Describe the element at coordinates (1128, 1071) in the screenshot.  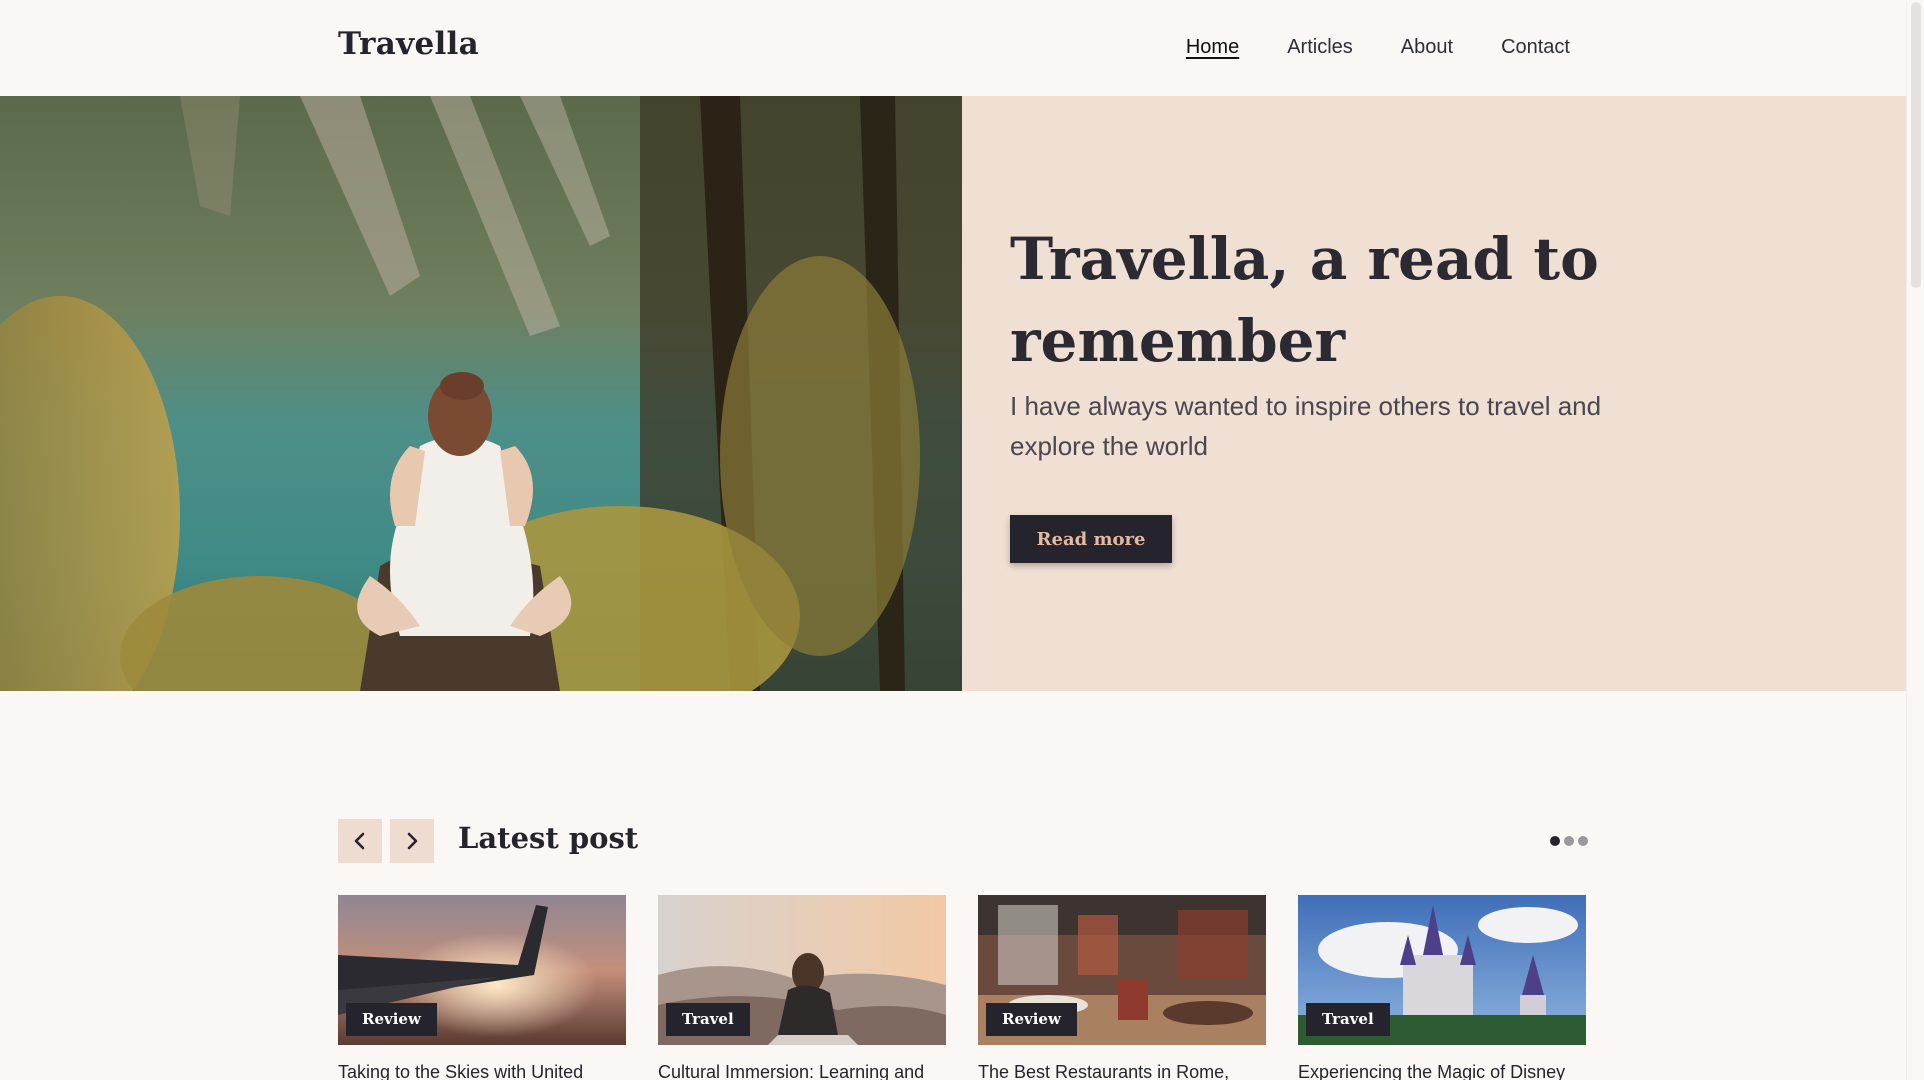
I see `post-title: The Best Restaurants in Rome,` at that location.